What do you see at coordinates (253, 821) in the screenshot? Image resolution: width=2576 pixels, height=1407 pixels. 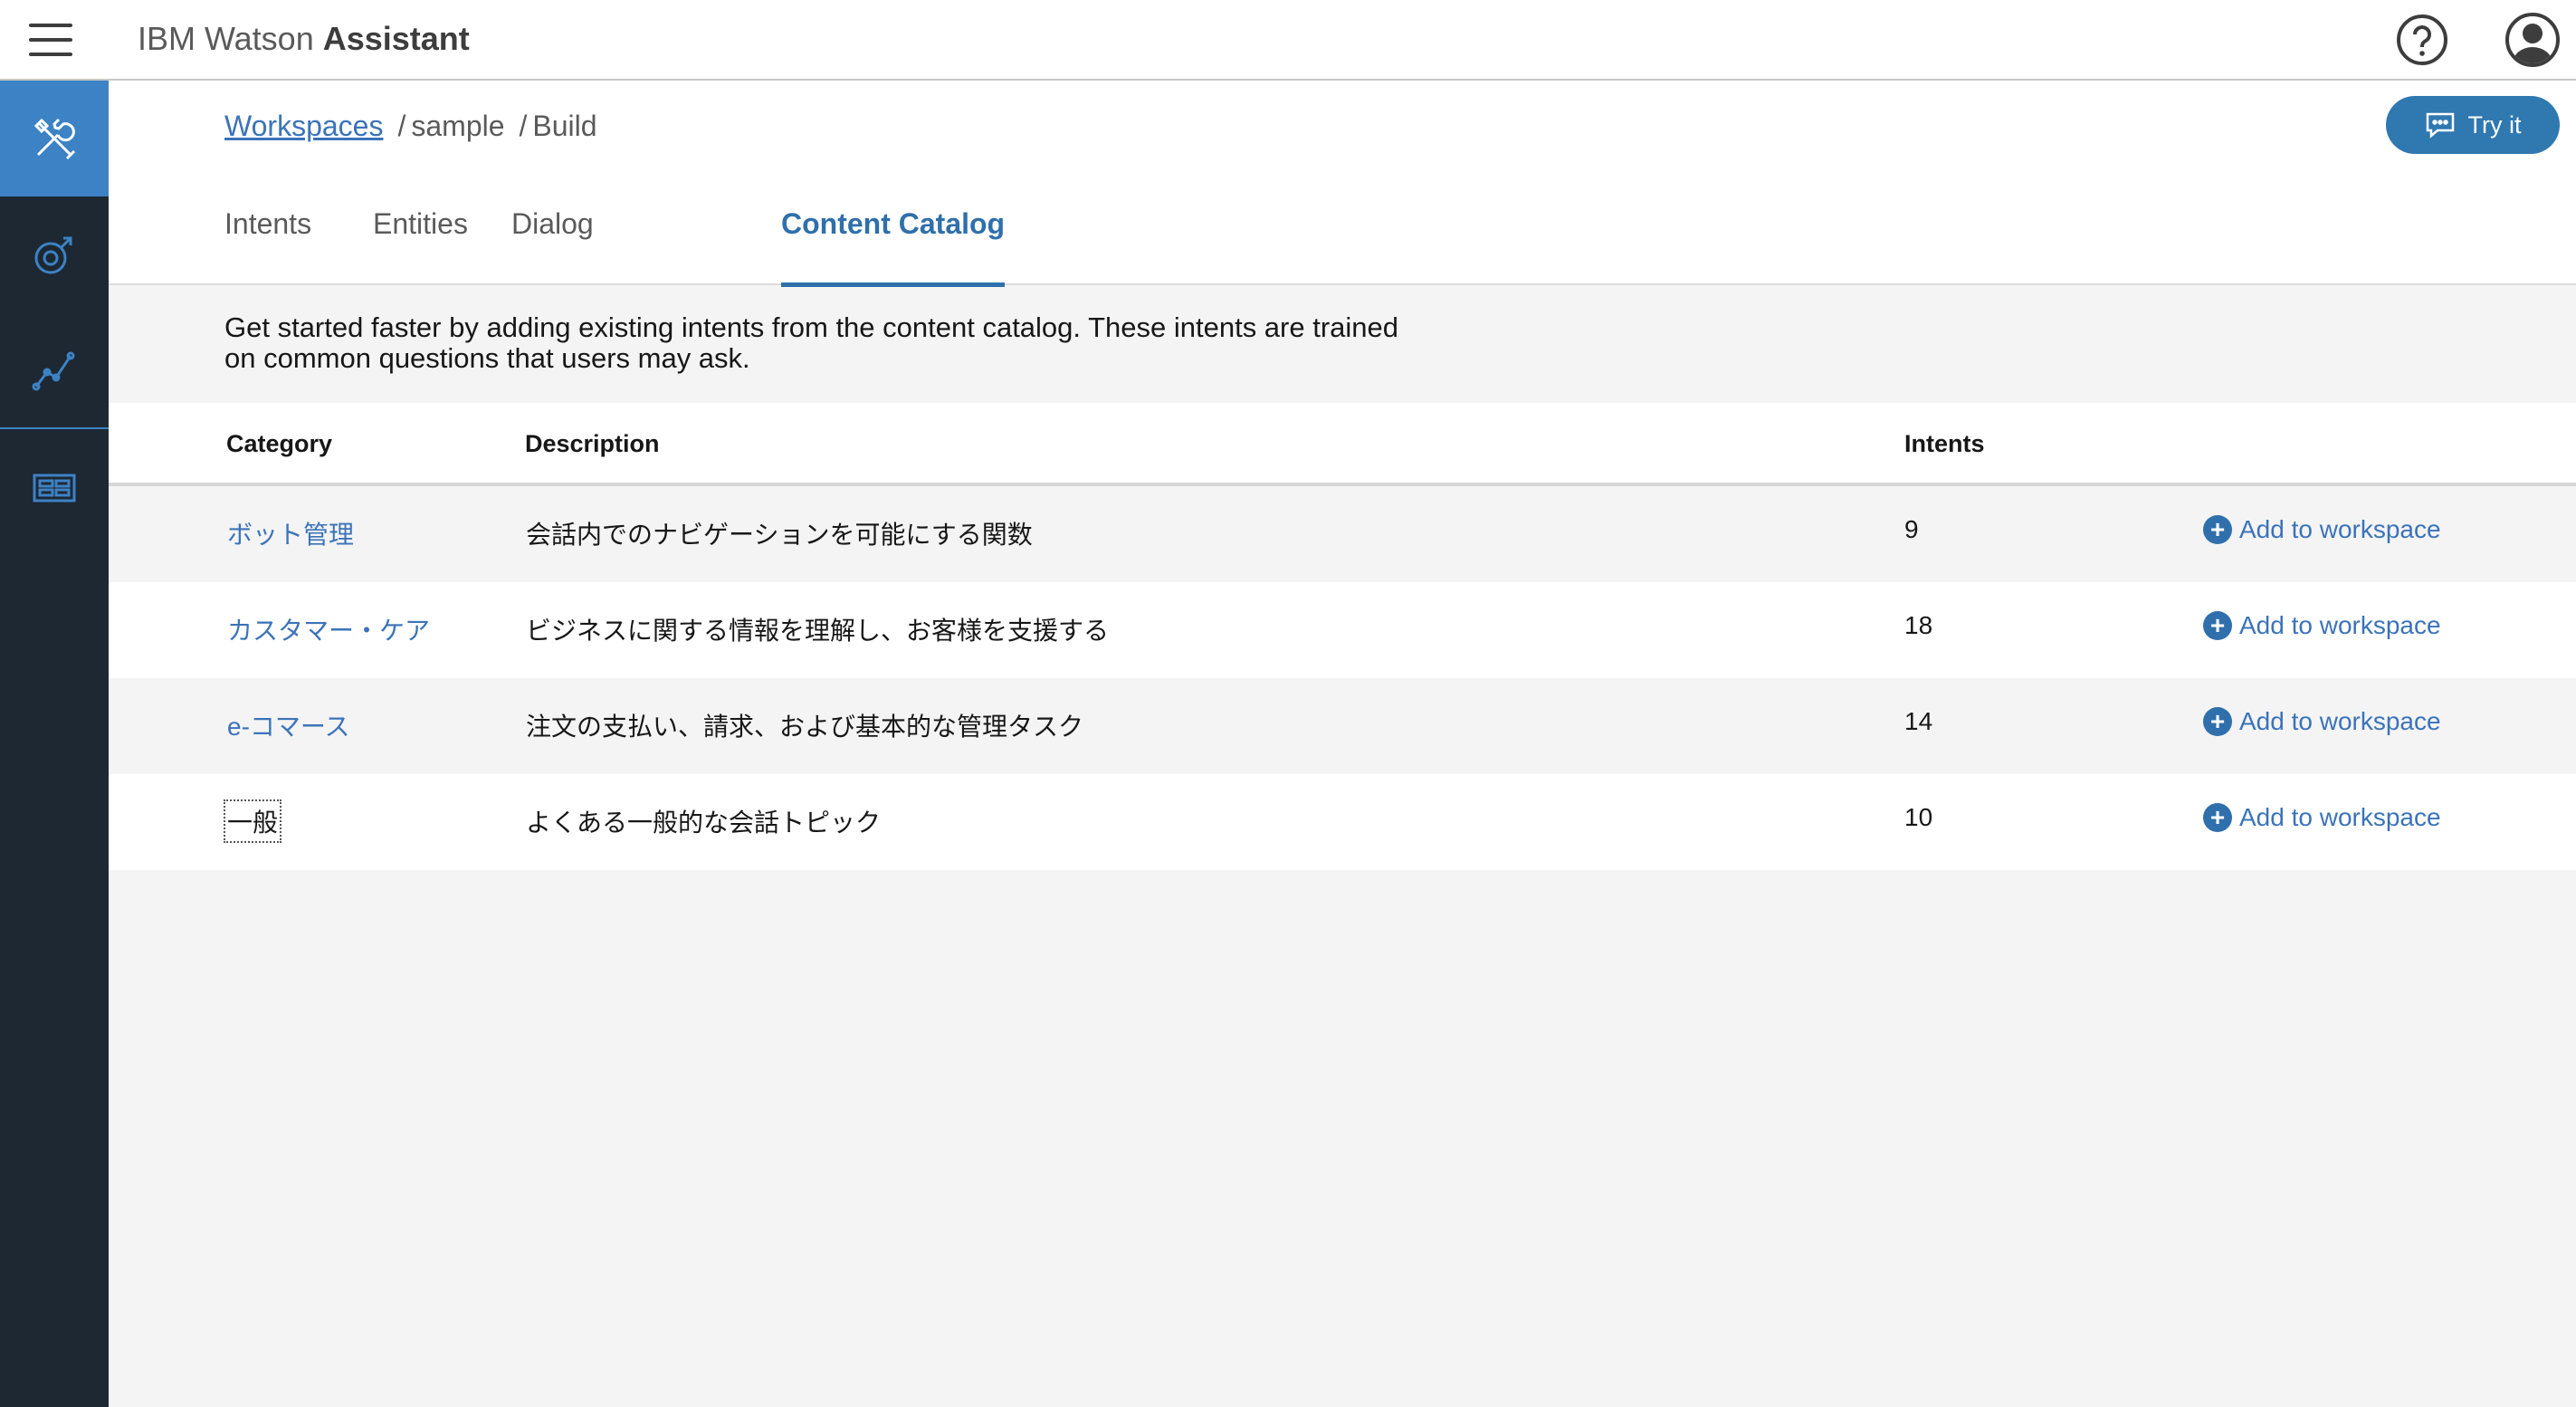 I see `category-link: 一般` at bounding box center [253, 821].